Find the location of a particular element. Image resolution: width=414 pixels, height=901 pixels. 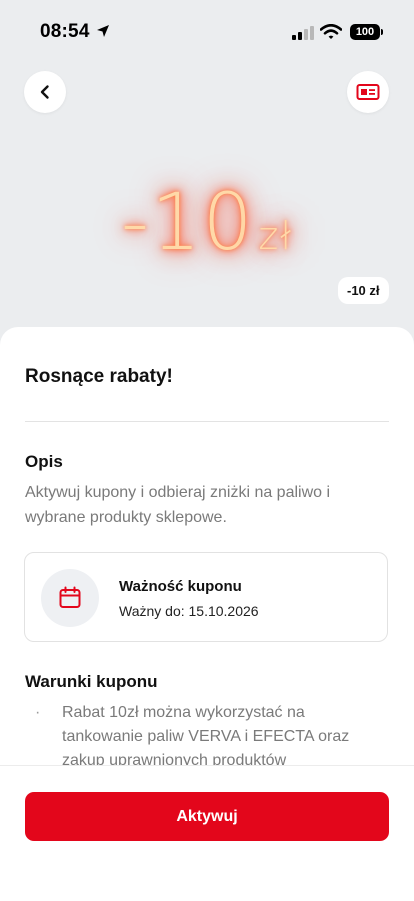

coupon-title: Rosnące rabaty! is located at coordinates (99, 376).